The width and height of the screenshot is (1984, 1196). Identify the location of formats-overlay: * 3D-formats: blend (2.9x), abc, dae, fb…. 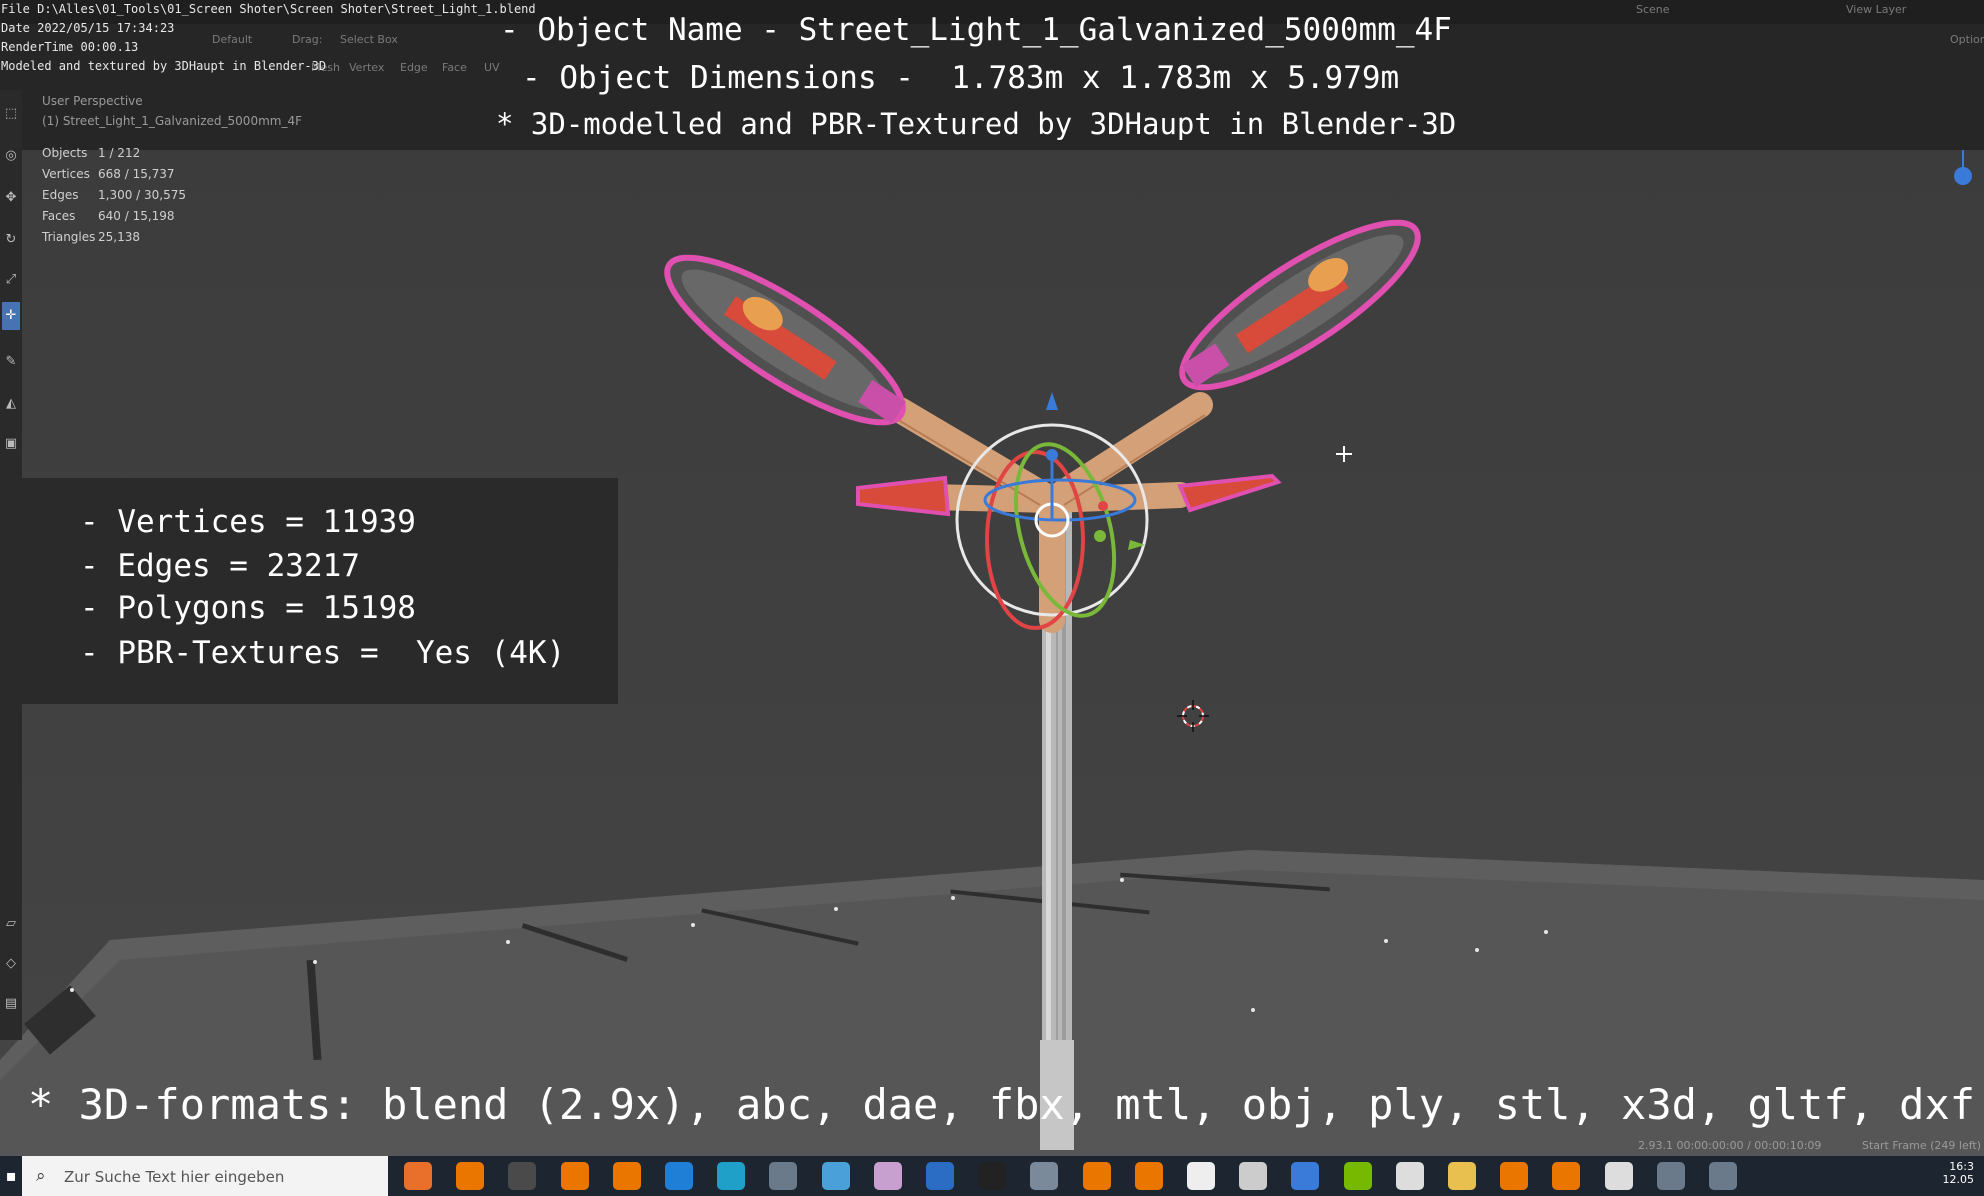
(1002, 1104).